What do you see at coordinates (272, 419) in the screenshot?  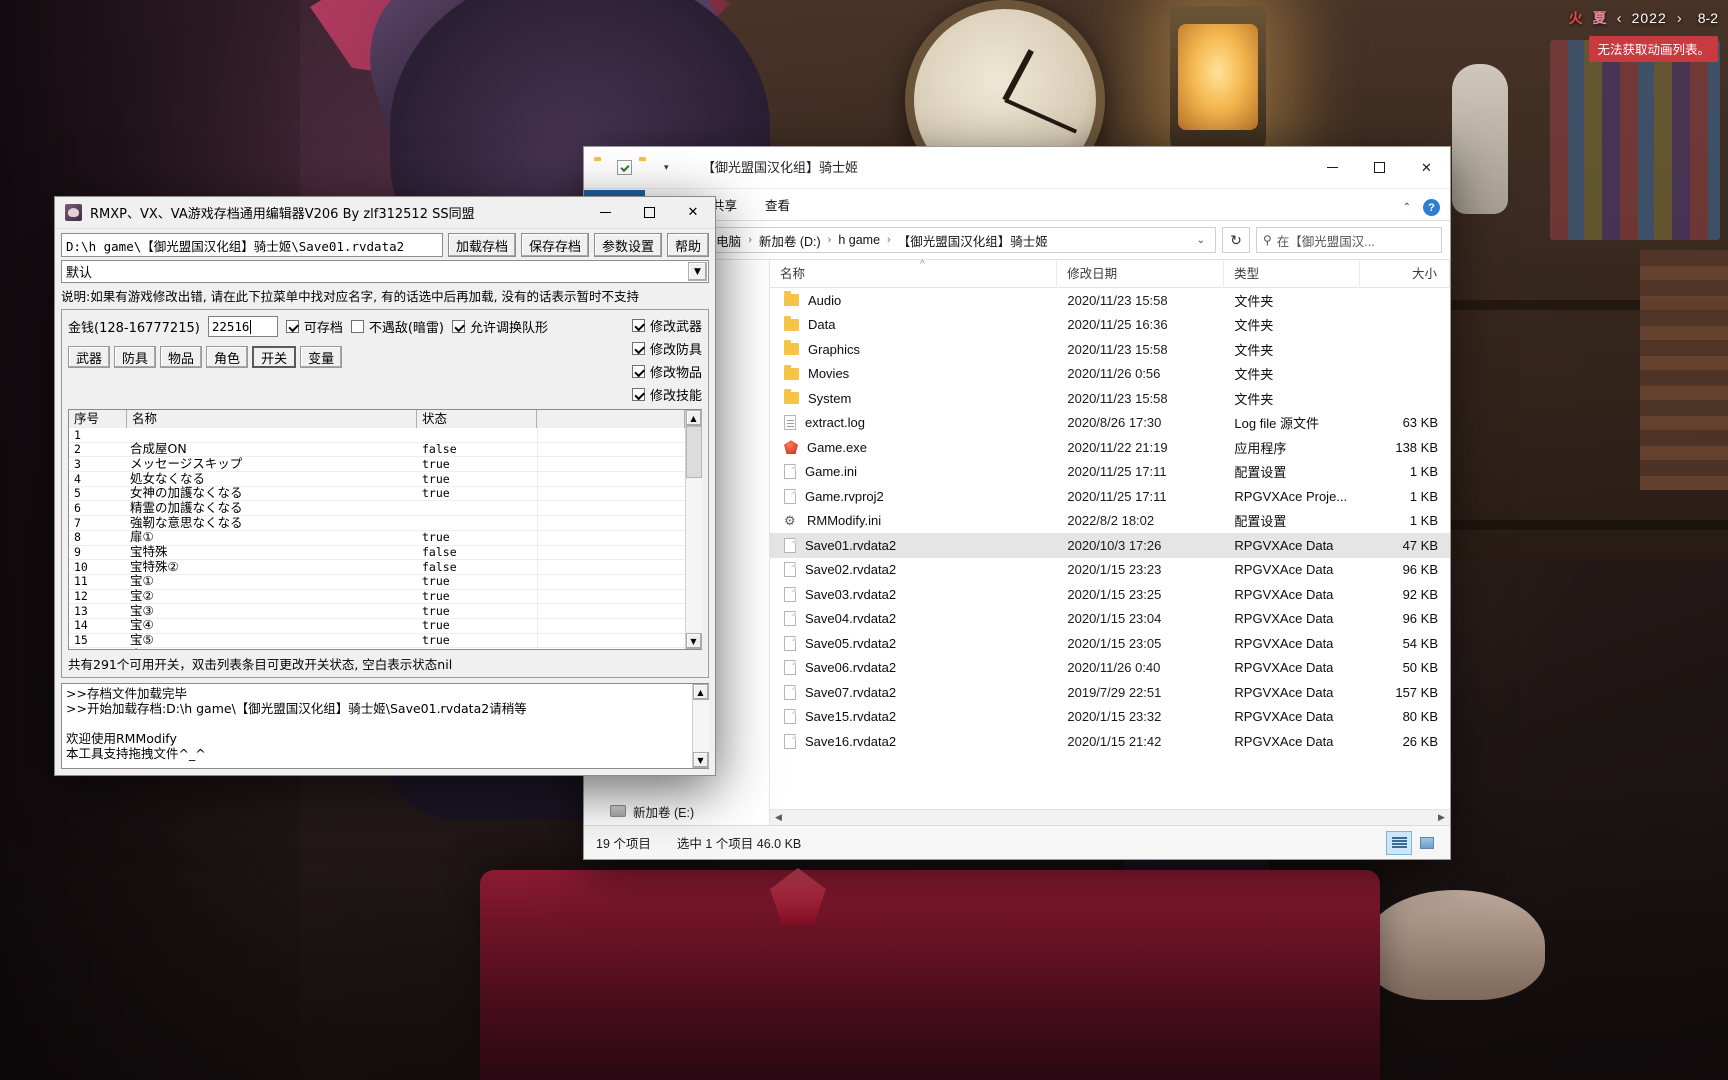 I see `grid-header-name: 名称` at bounding box center [272, 419].